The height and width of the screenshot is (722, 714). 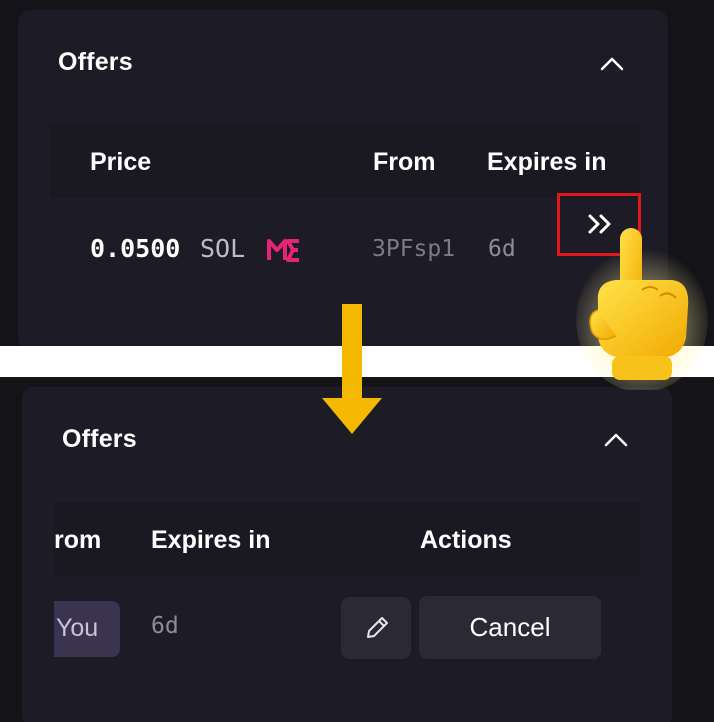 I want to click on down-arrow-icon, so click(x=352, y=369).